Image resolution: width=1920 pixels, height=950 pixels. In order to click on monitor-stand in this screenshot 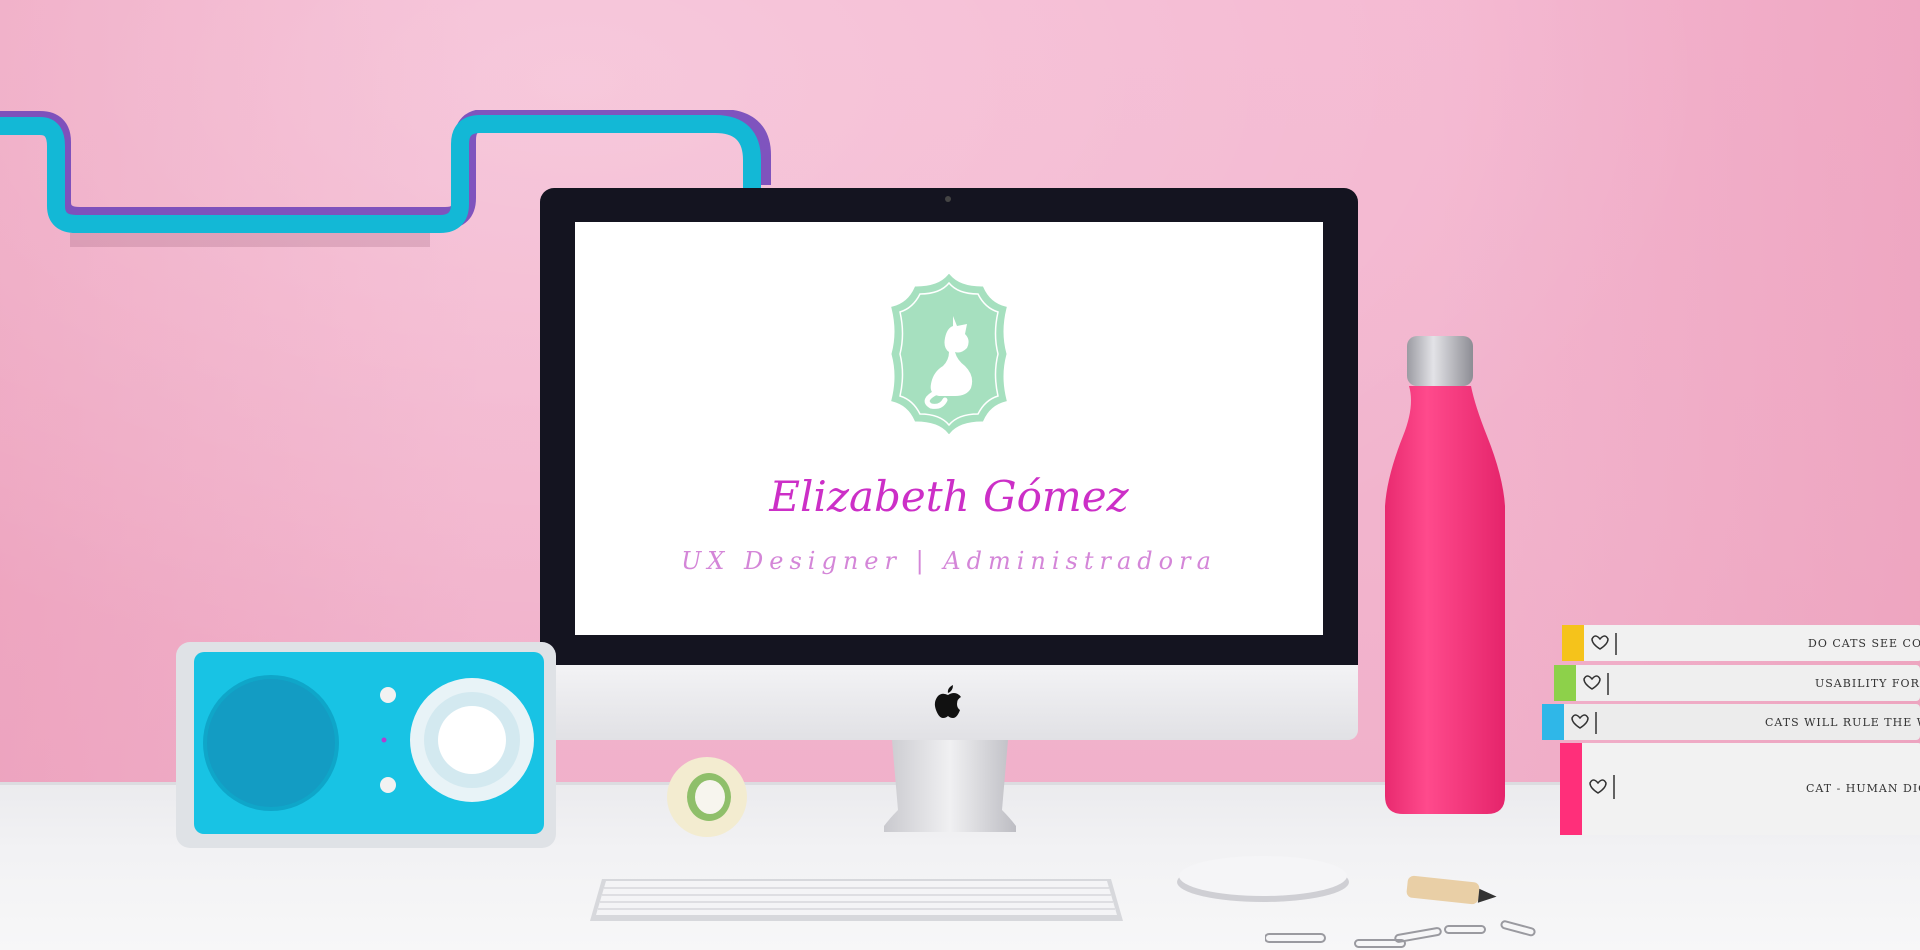, I will do `click(950, 786)`.